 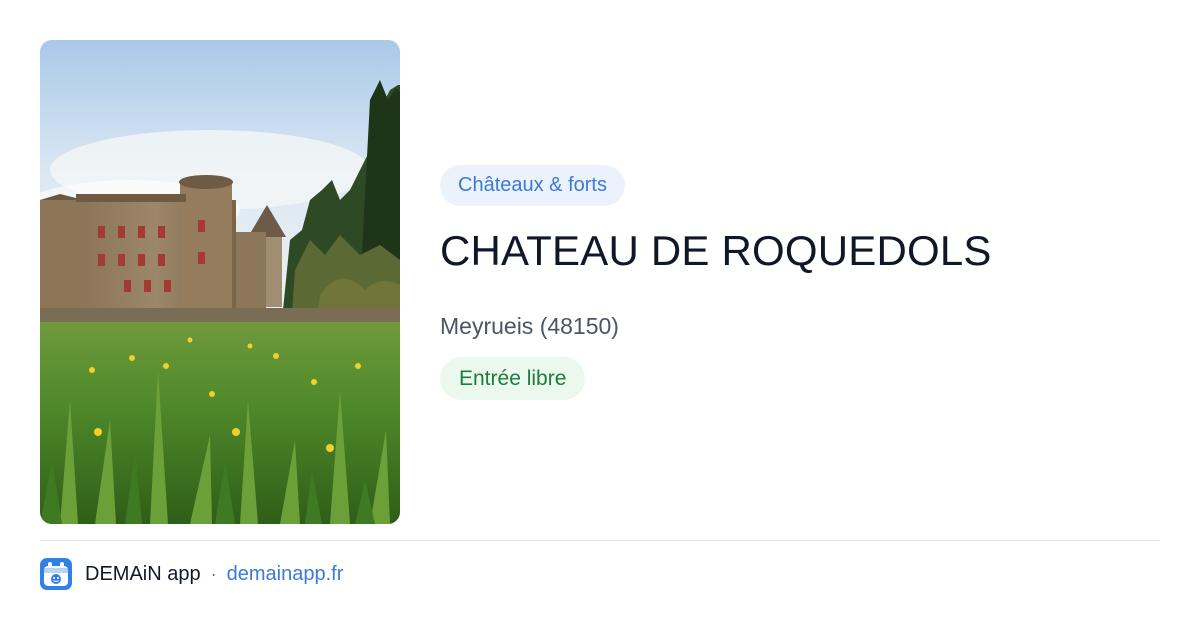 What do you see at coordinates (513, 378) in the screenshot?
I see `access-badge: Entrée libre` at bounding box center [513, 378].